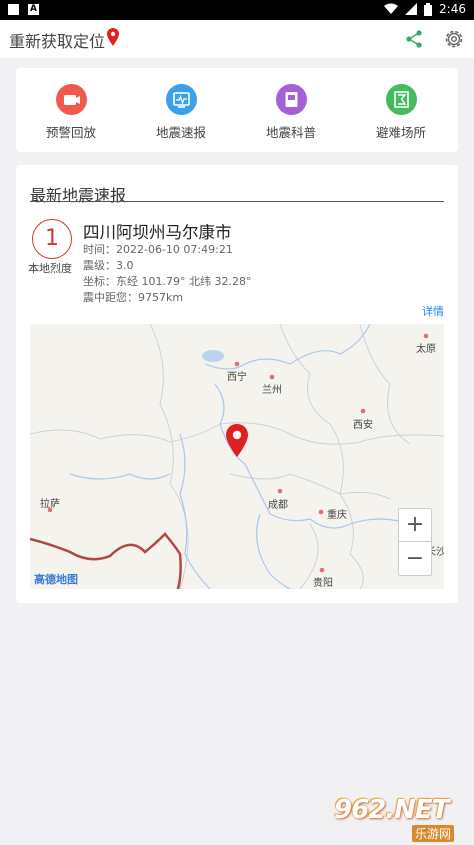  I want to click on share-icon, so click(414, 39).